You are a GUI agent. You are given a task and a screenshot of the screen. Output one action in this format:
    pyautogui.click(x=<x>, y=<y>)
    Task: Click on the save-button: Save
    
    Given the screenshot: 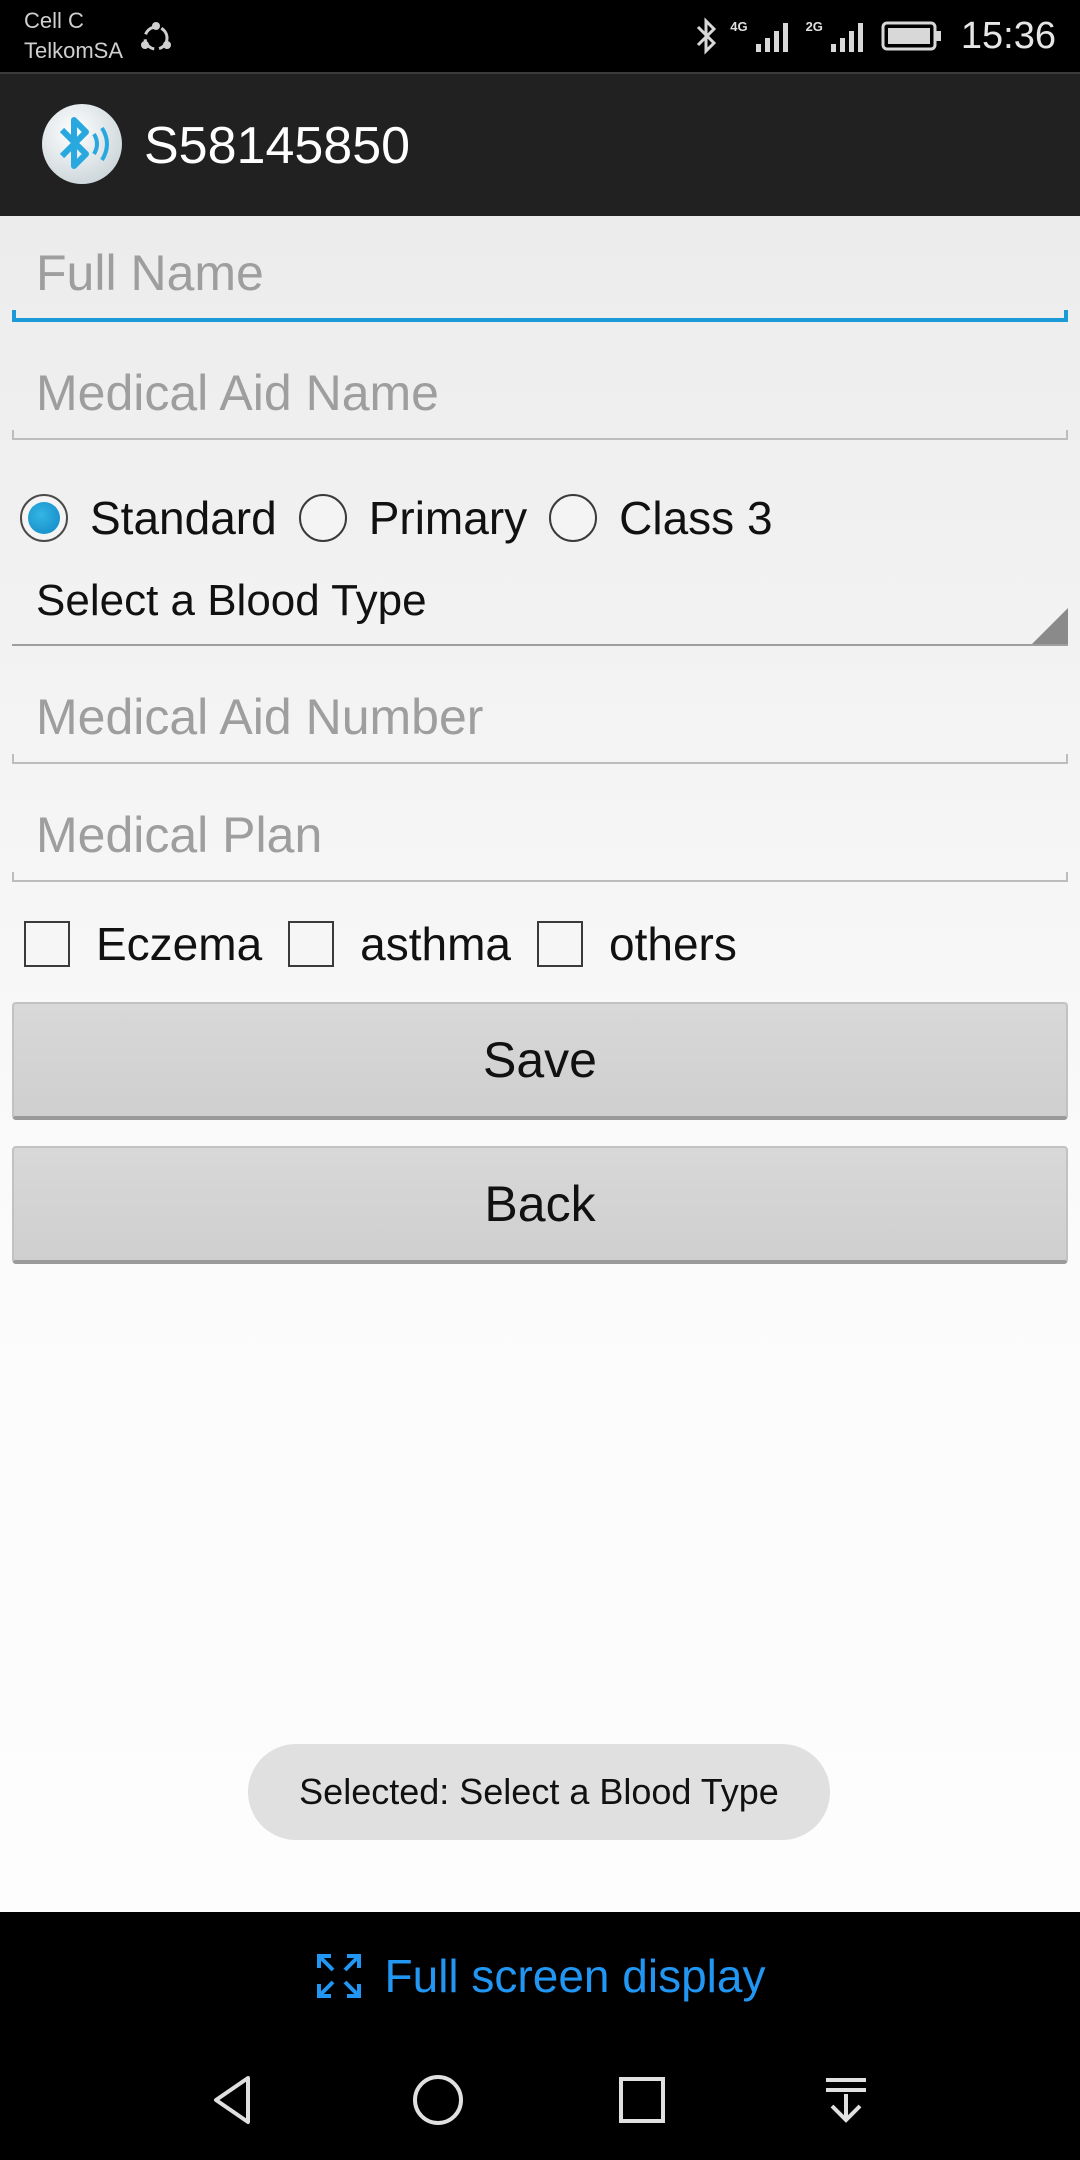 What is the action you would take?
    pyautogui.click(x=540, y=1061)
    